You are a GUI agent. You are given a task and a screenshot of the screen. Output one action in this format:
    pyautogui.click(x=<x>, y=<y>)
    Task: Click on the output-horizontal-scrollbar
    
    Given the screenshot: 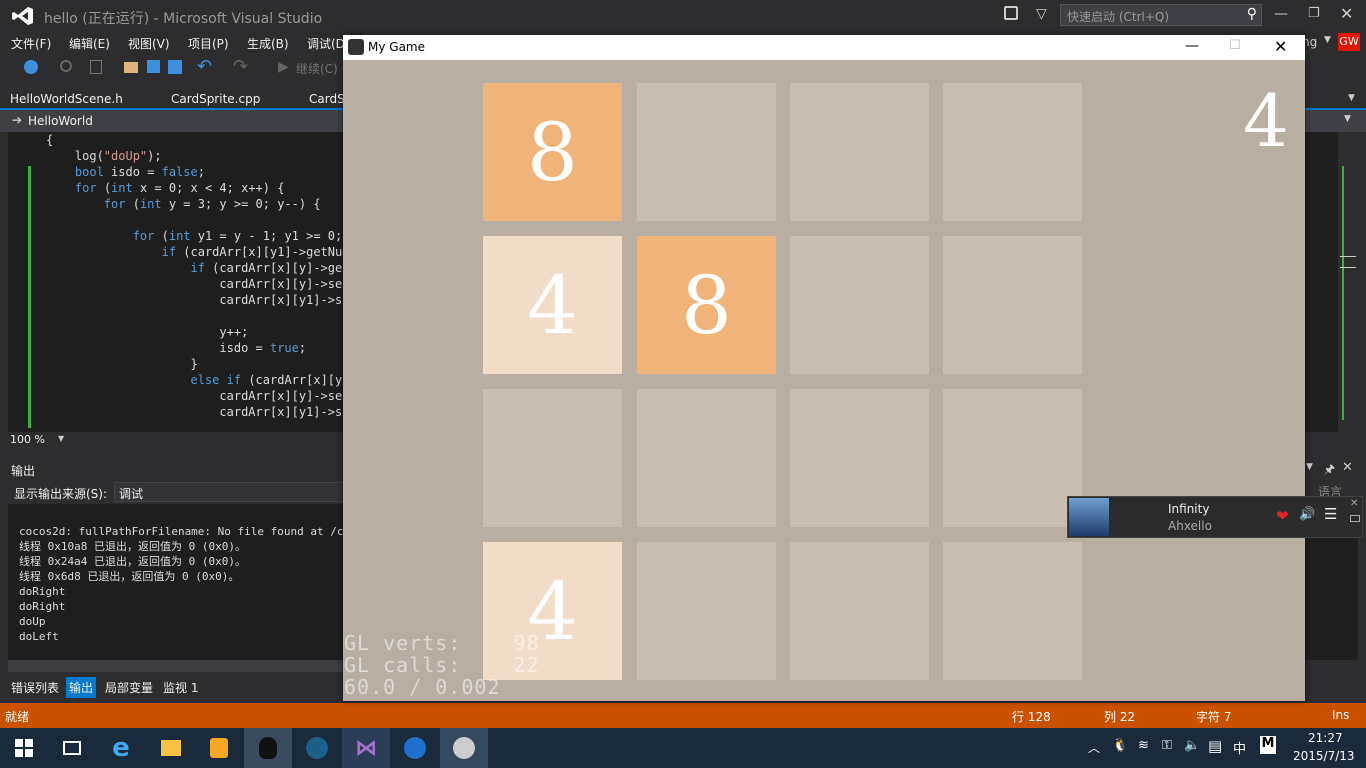 What is the action you would take?
    pyautogui.click(x=175, y=666)
    